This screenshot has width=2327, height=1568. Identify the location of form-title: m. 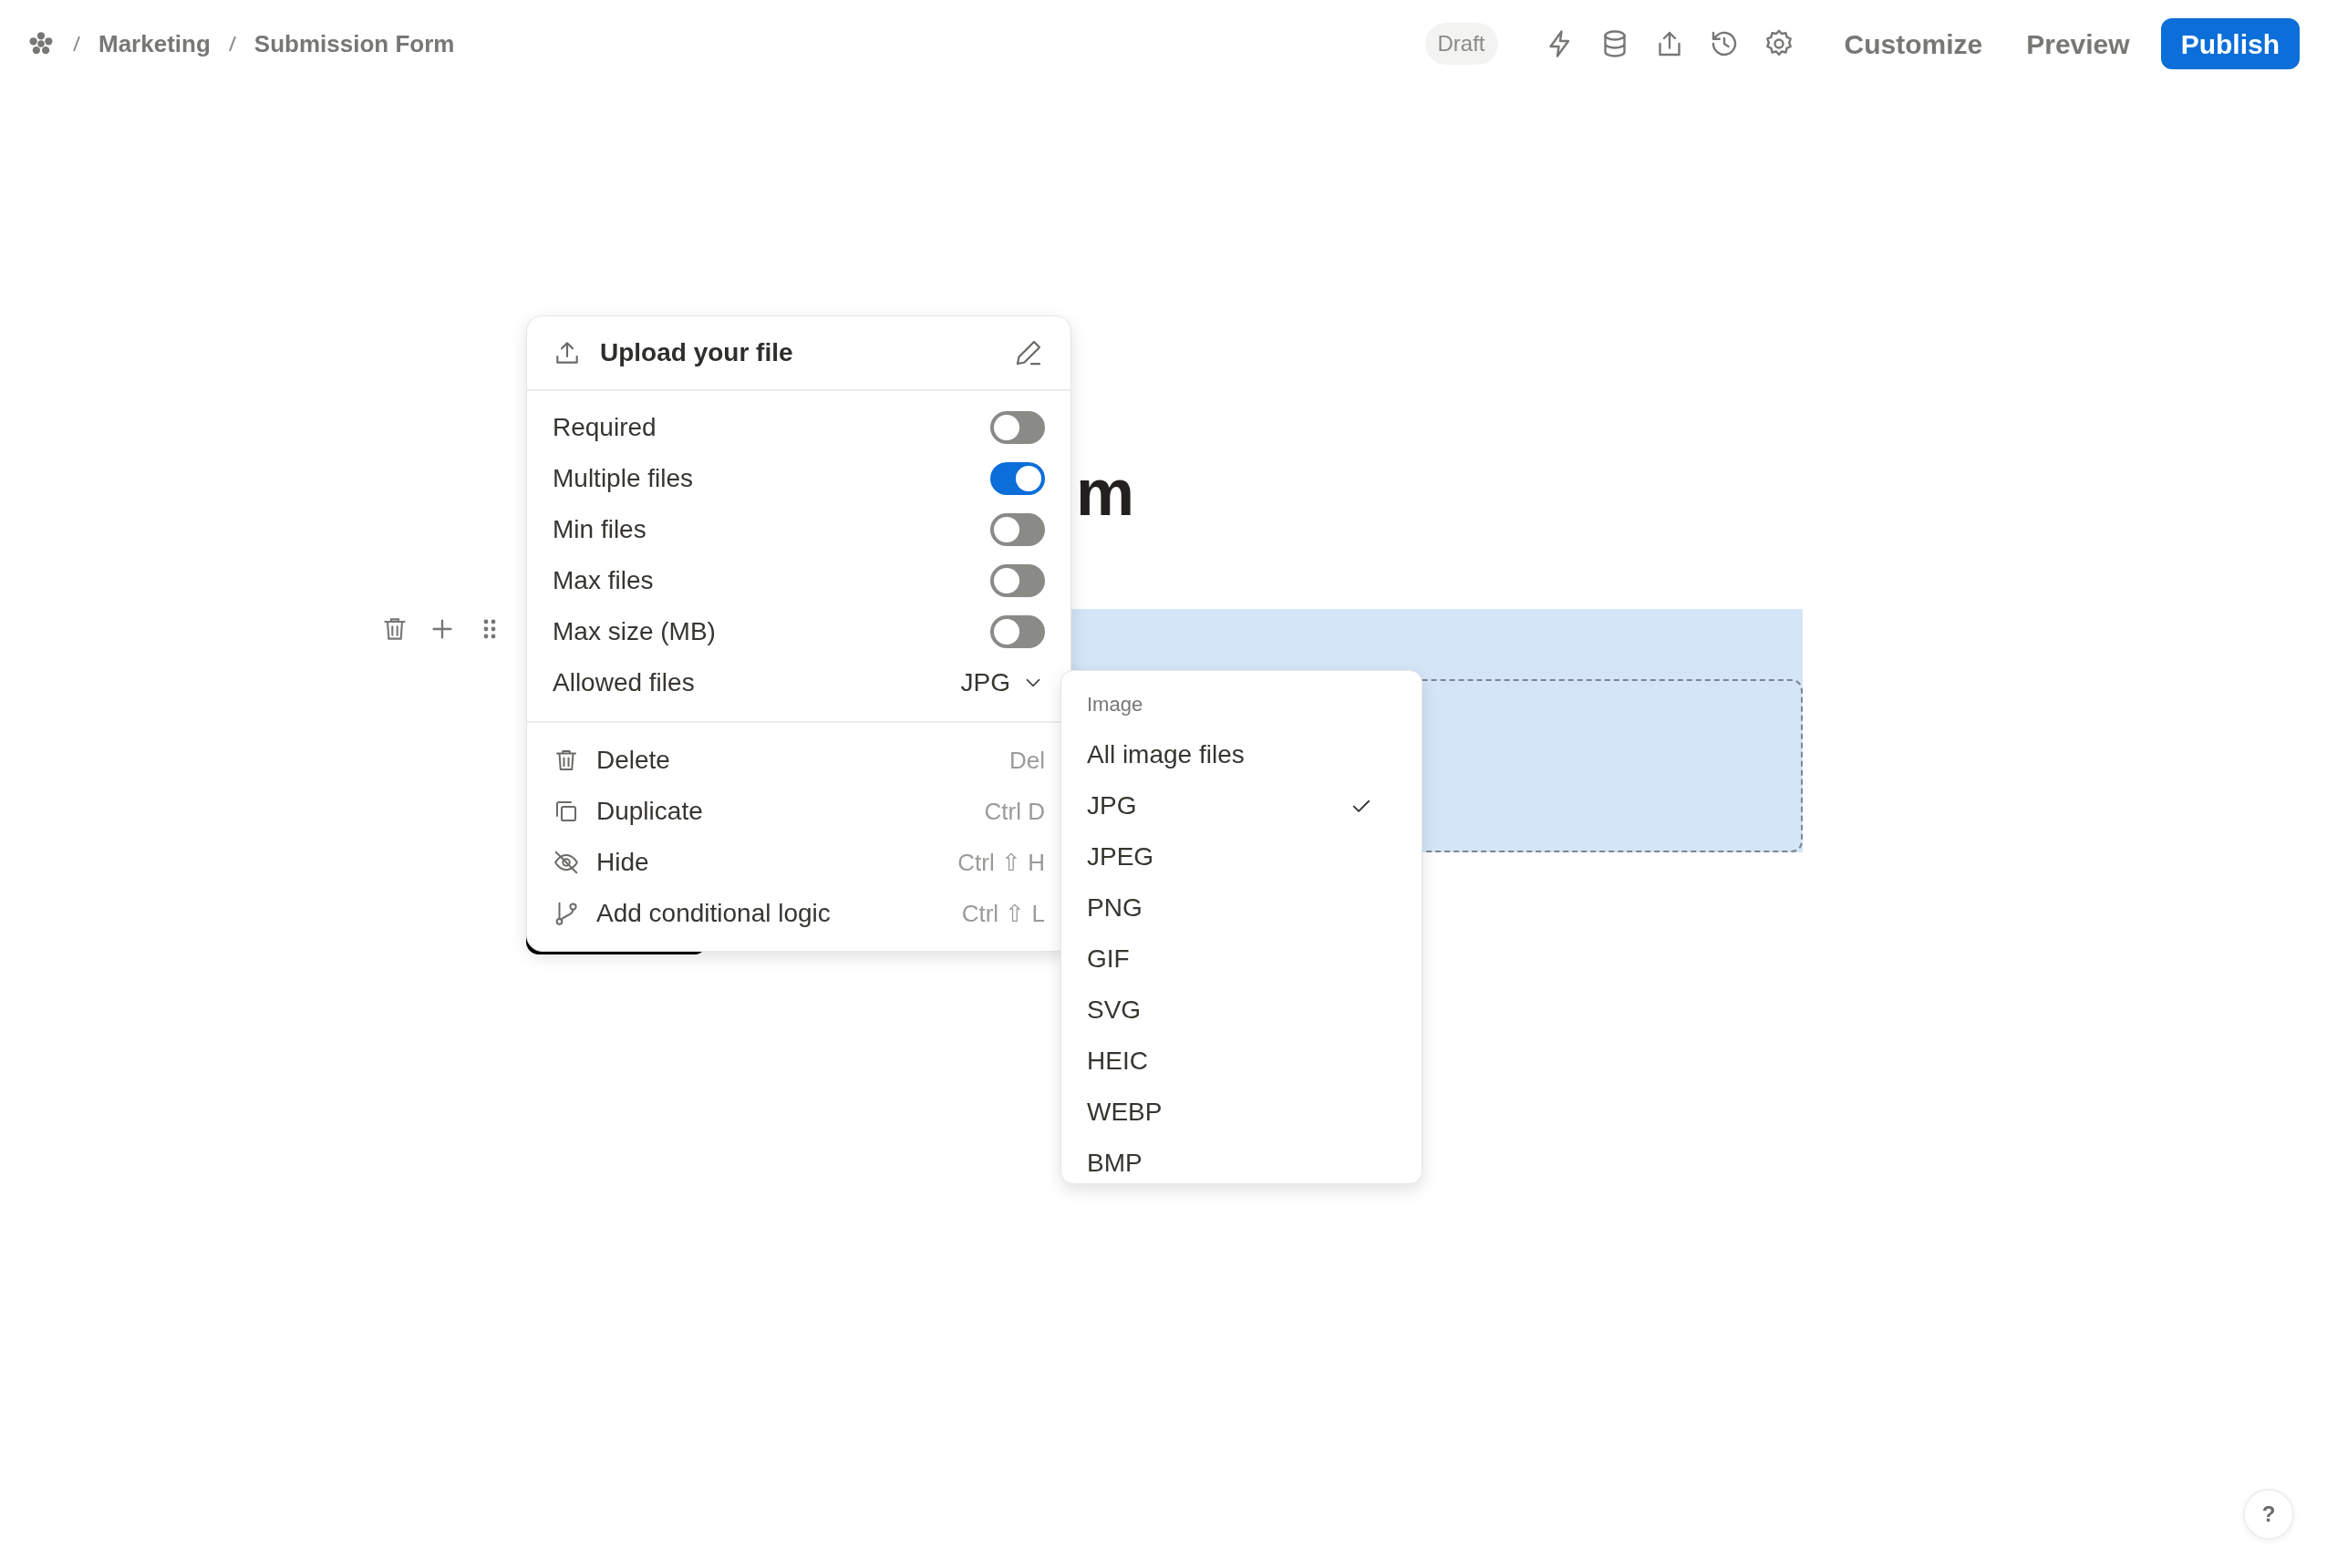
(1105, 492).